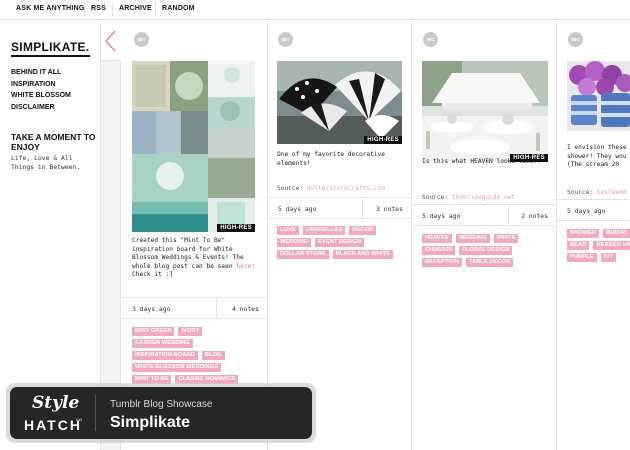 The width and height of the screenshot is (630, 450). What do you see at coordinates (612, 192) in the screenshot?
I see `source-link: bestwedd` at bounding box center [612, 192].